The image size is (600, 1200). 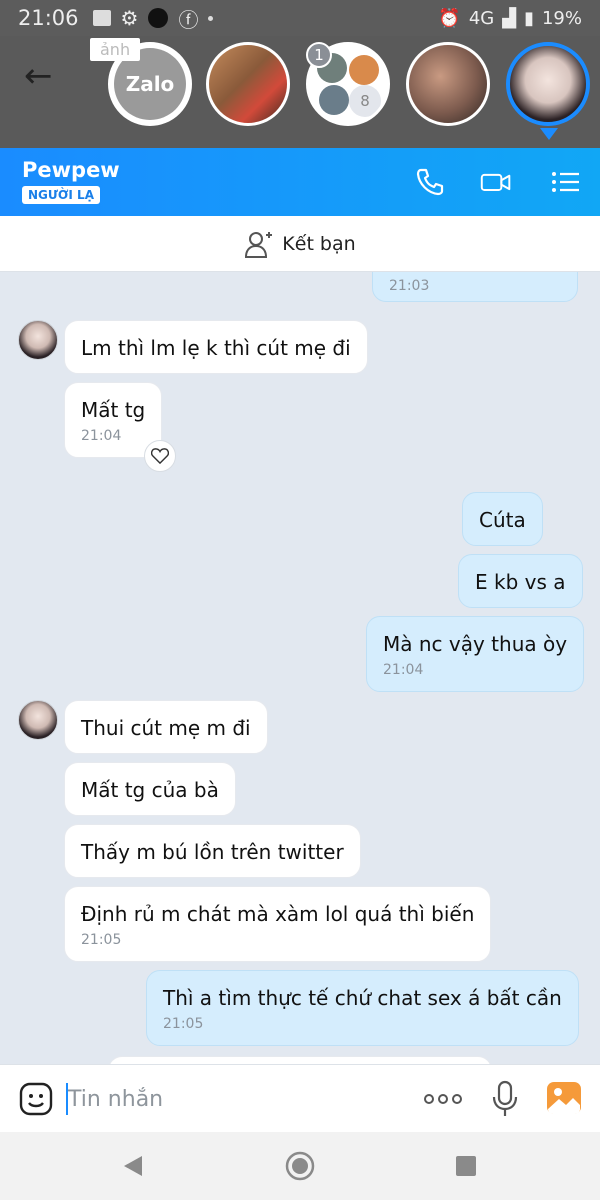 I want to click on message-text: Lm thì lm lẹ k thì cút mẹ đi, so click(x=216, y=348).